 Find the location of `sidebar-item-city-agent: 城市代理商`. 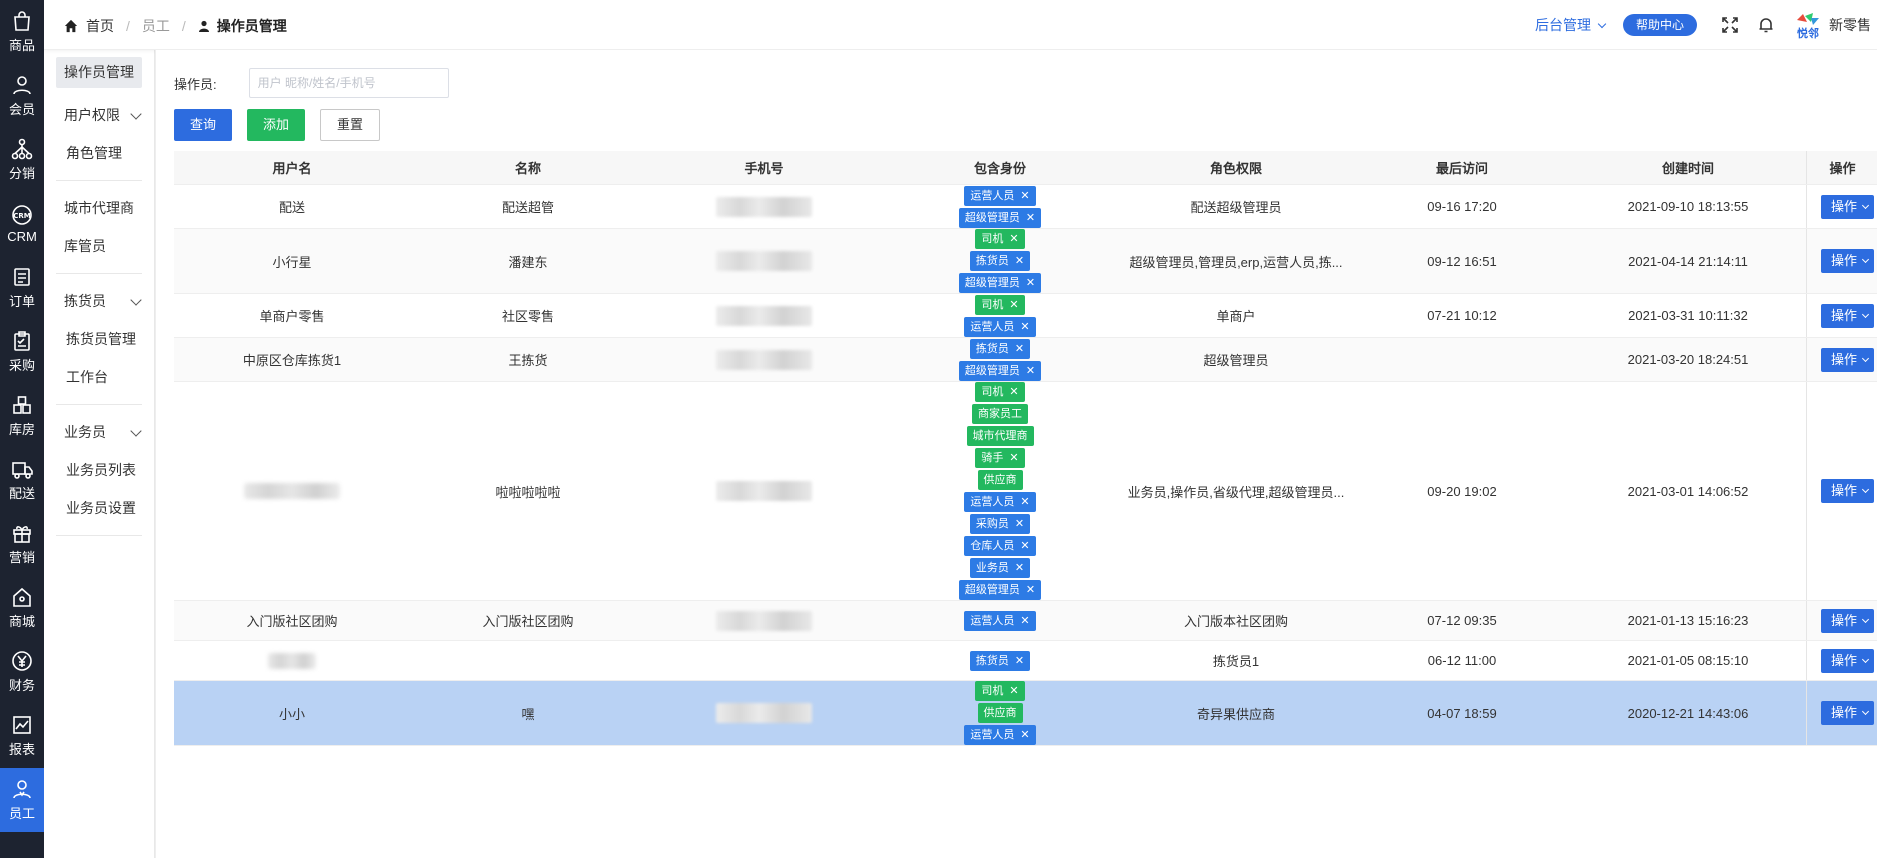

sidebar-item-city-agent: 城市代理商 is located at coordinates (99, 208).